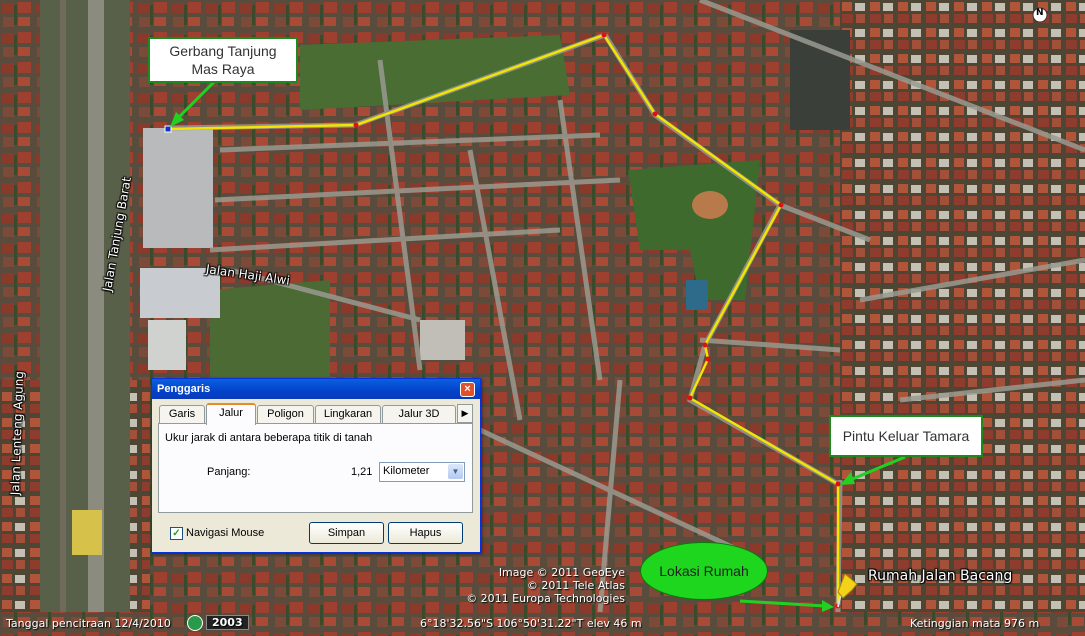 Image resolution: width=1085 pixels, height=636 pixels. I want to click on callout-home-label: Lokasi Rumah, so click(704, 571).